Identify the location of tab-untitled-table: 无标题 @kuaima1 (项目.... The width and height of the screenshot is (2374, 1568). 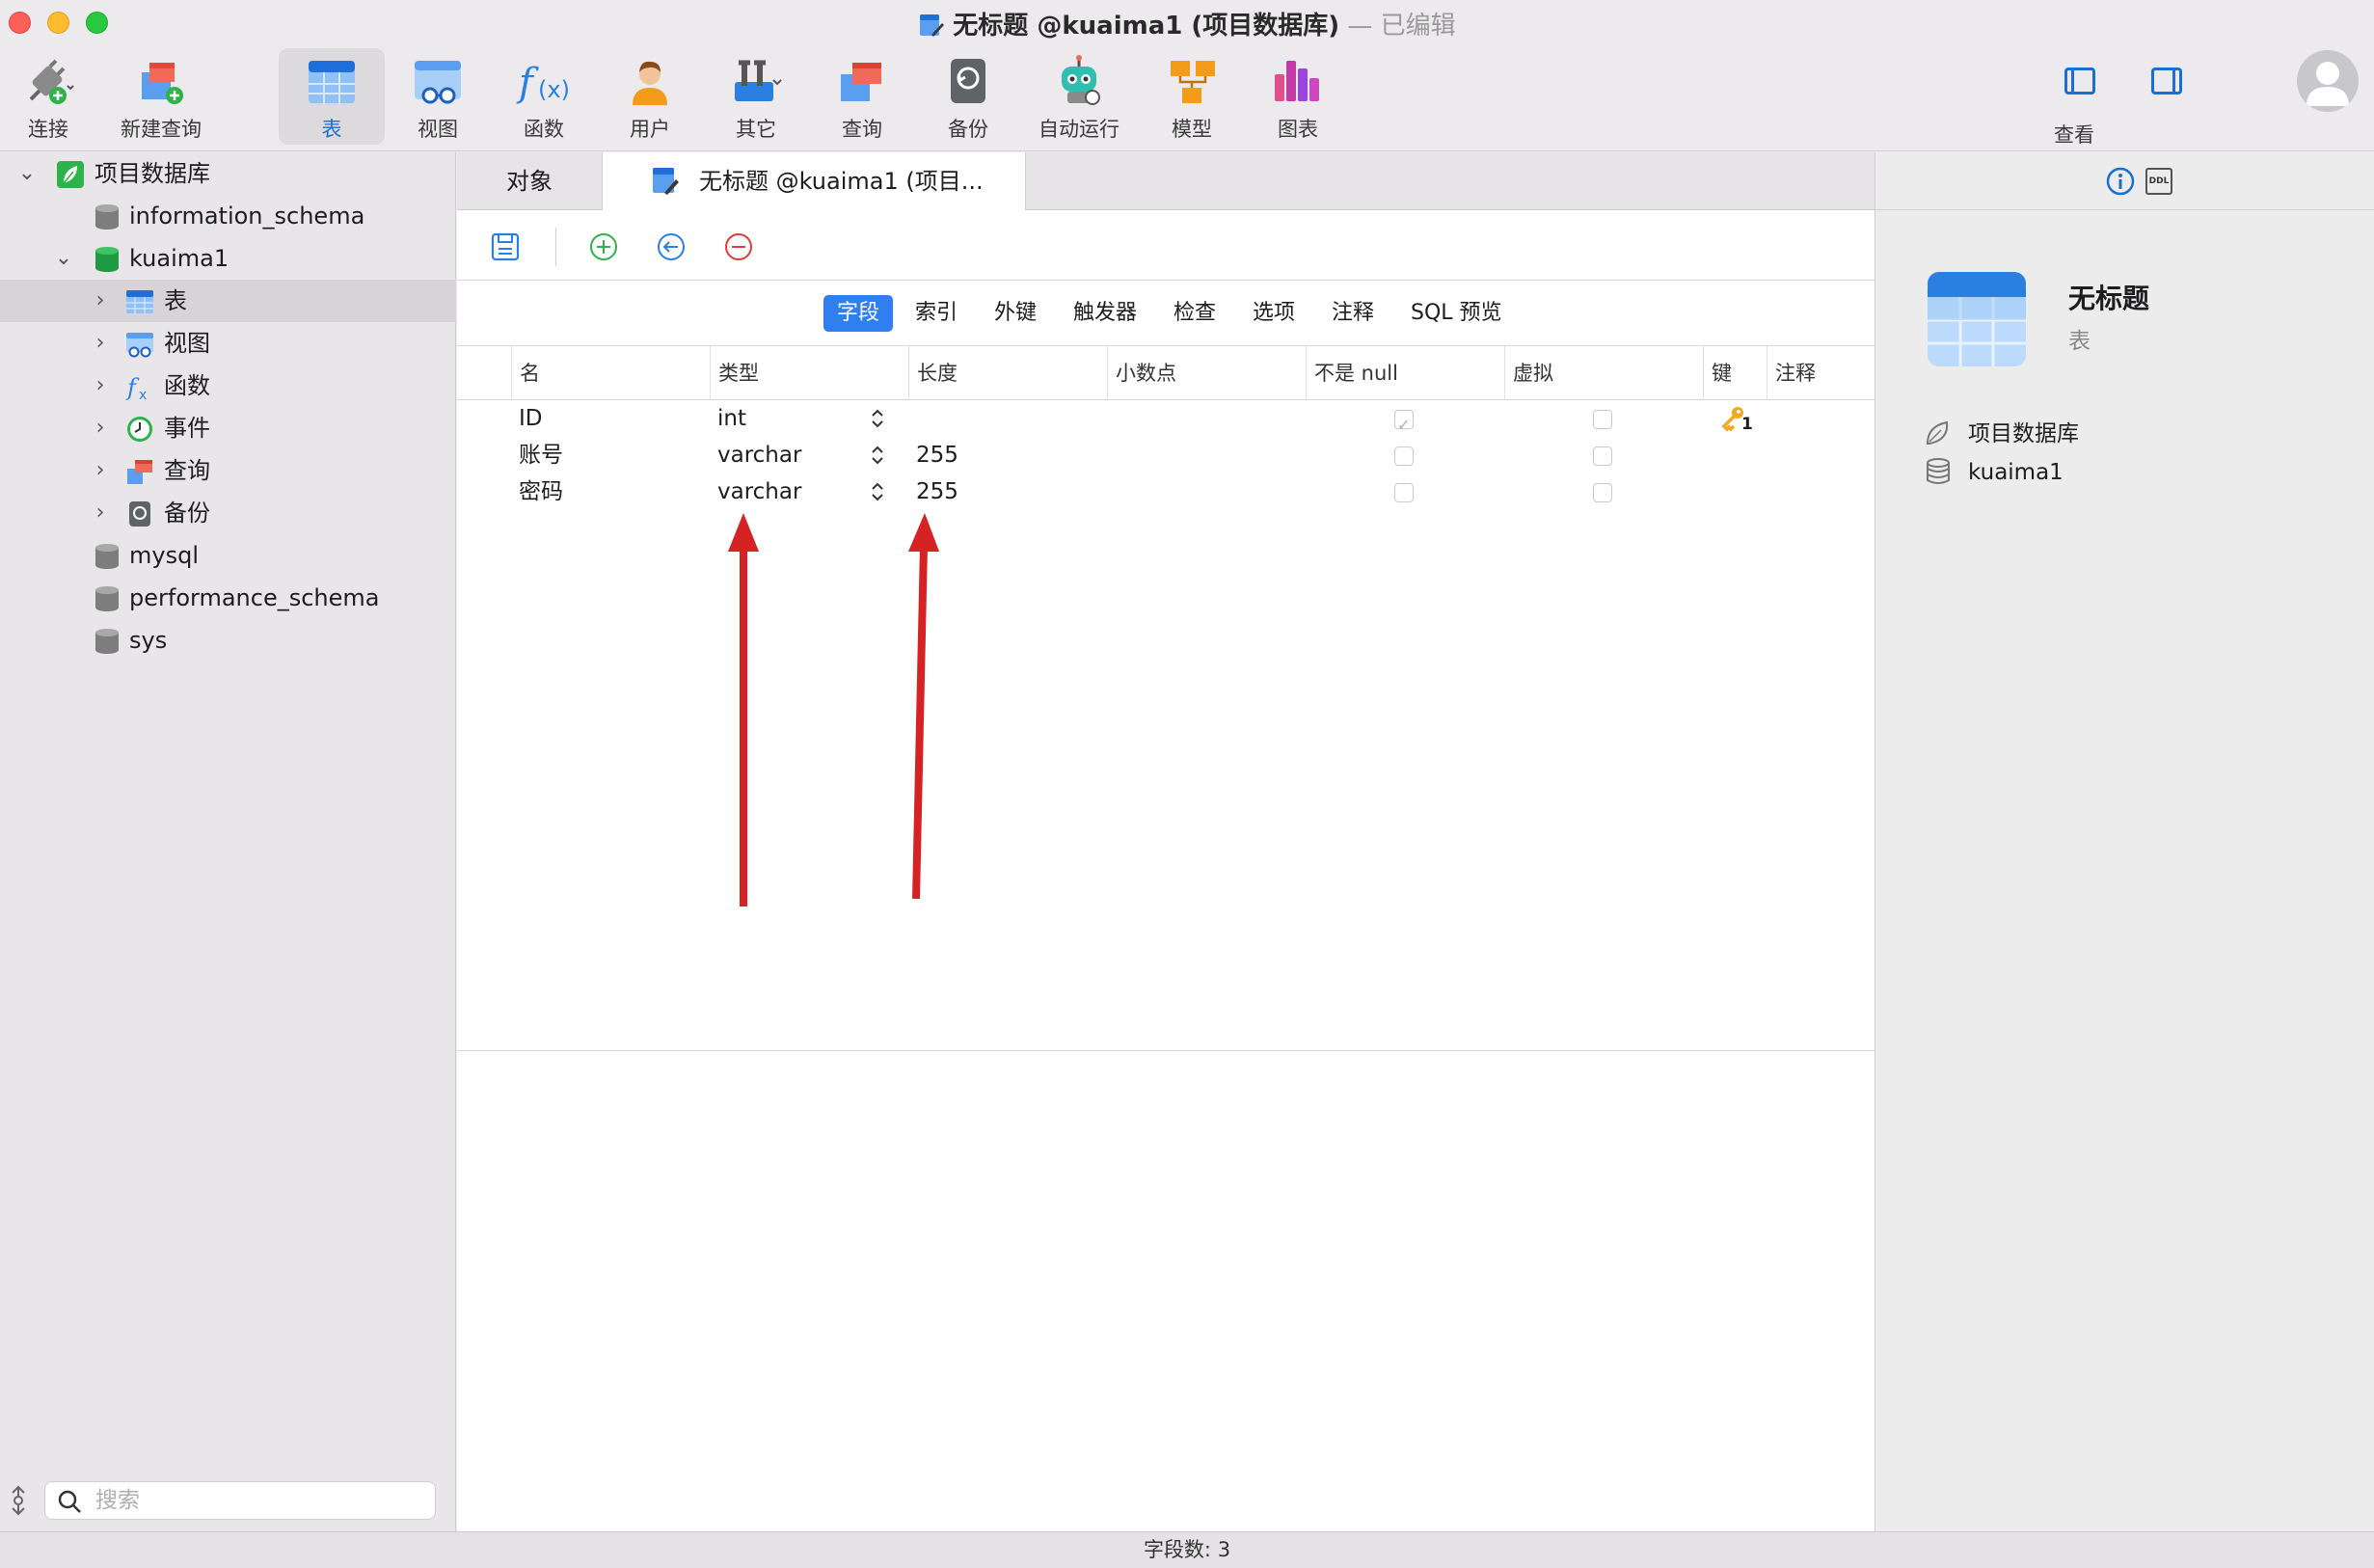
(814, 181).